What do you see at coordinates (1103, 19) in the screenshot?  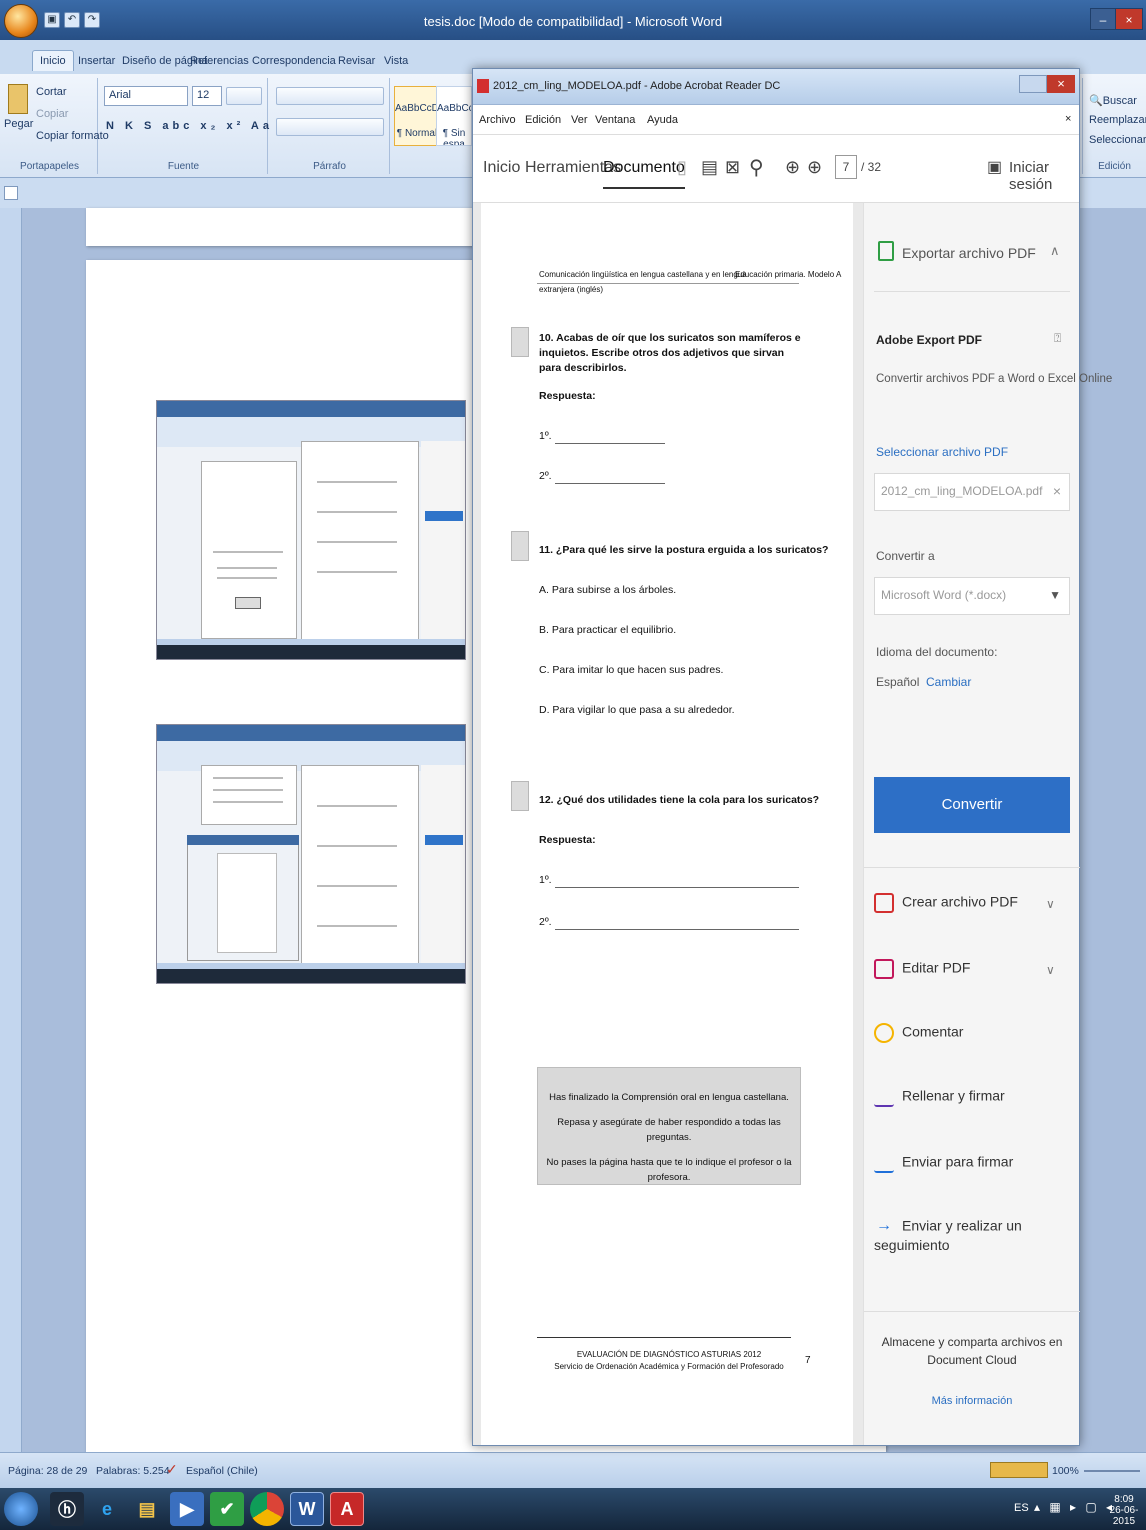 I see `minimize-button: –` at bounding box center [1103, 19].